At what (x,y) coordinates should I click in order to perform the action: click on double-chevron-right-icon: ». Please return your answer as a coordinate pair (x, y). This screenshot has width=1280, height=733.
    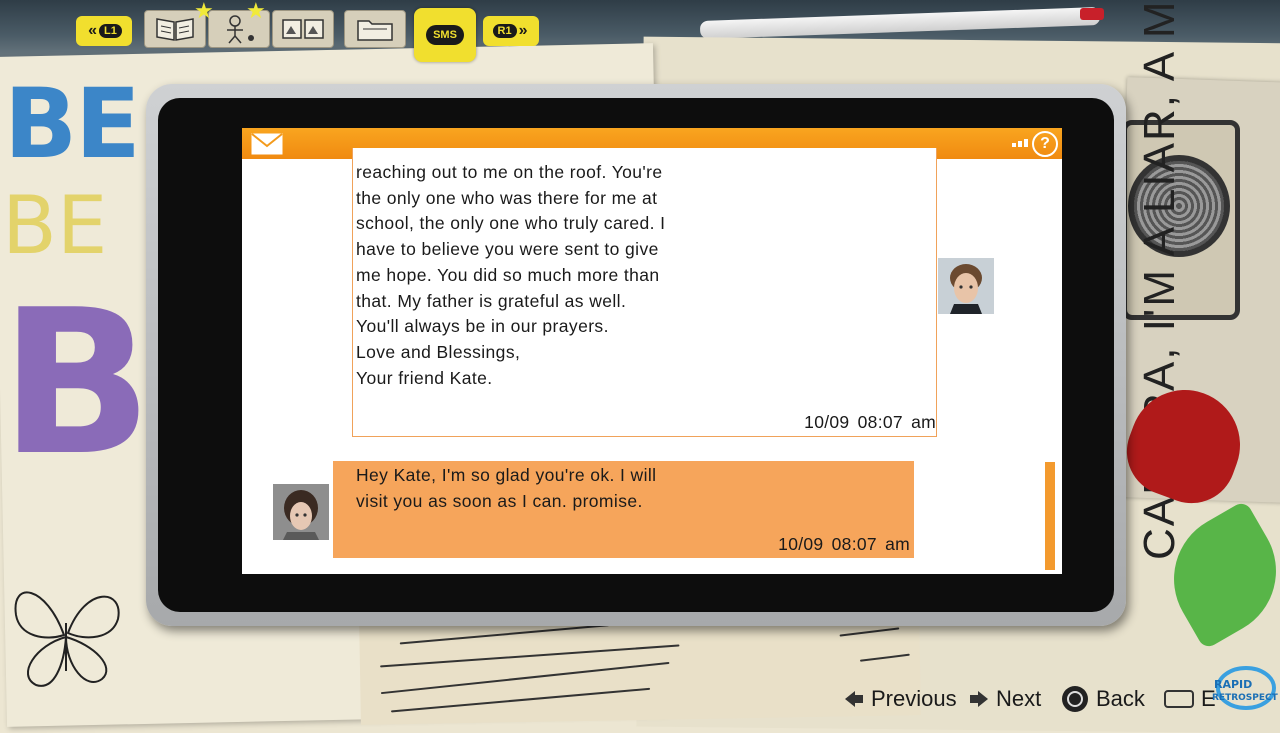
    Looking at the image, I should click on (523, 30).